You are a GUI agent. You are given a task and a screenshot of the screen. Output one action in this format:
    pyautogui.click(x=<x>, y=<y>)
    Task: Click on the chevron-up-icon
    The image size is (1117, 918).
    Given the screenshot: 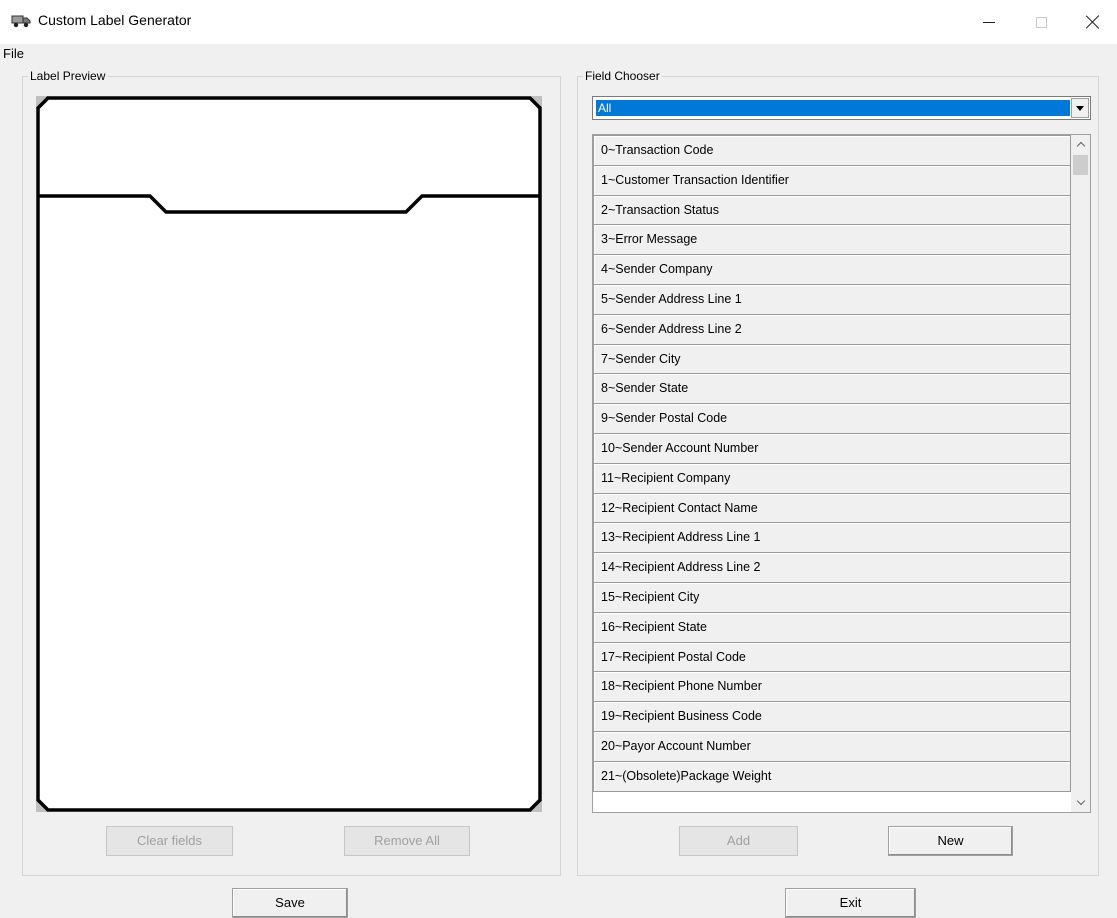 What is the action you would take?
    pyautogui.click(x=1080, y=146)
    